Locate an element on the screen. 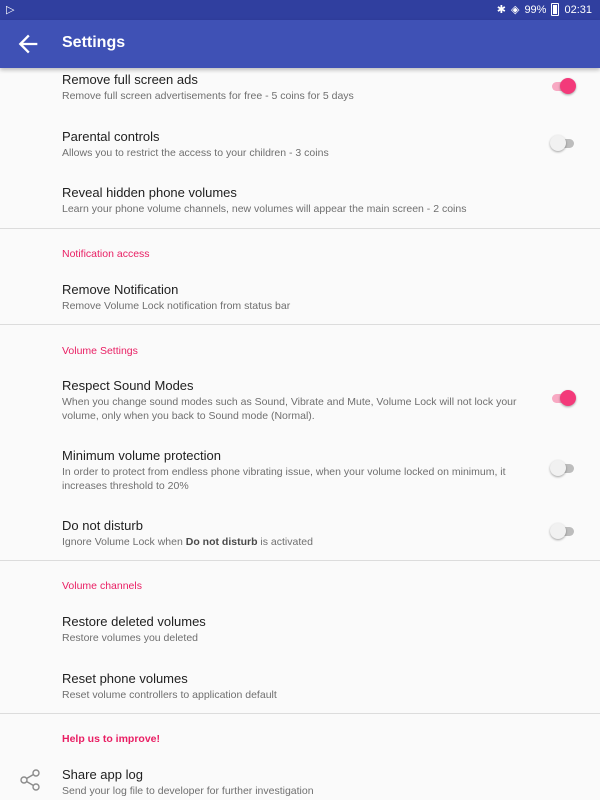 The image size is (600, 800). remove-ads-switch is located at coordinates (563, 86).